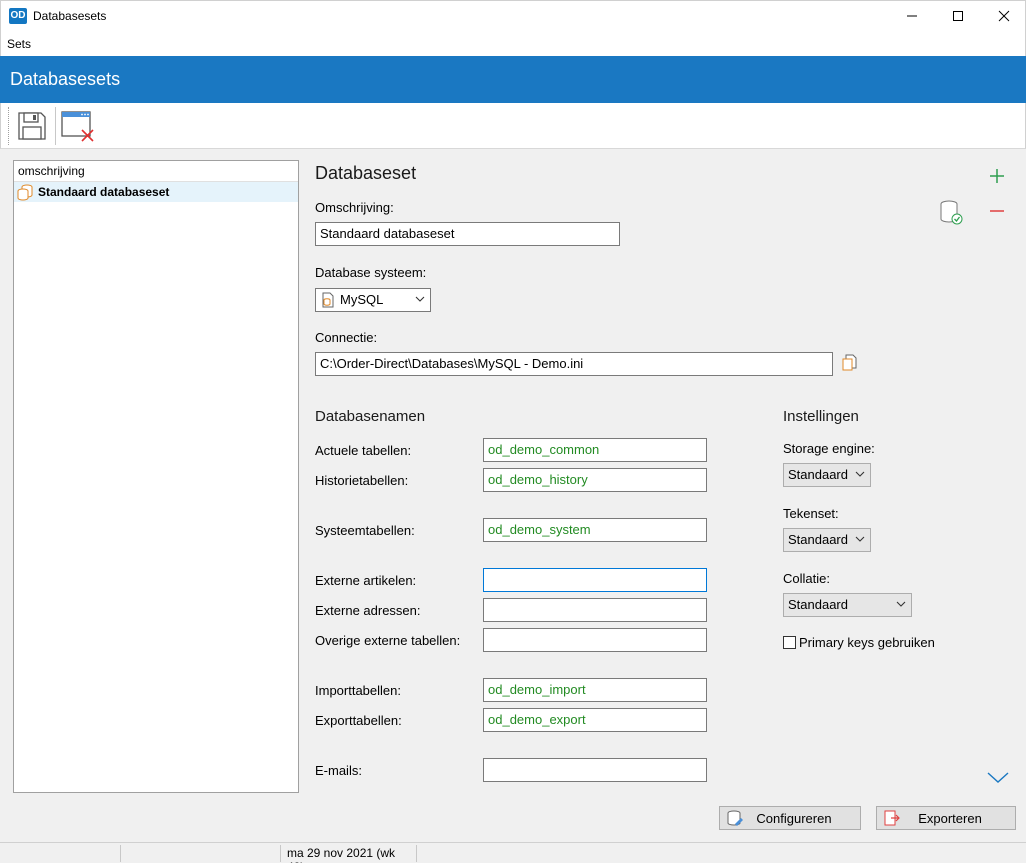  I want to click on copy-file-icon, so click(849, 362).